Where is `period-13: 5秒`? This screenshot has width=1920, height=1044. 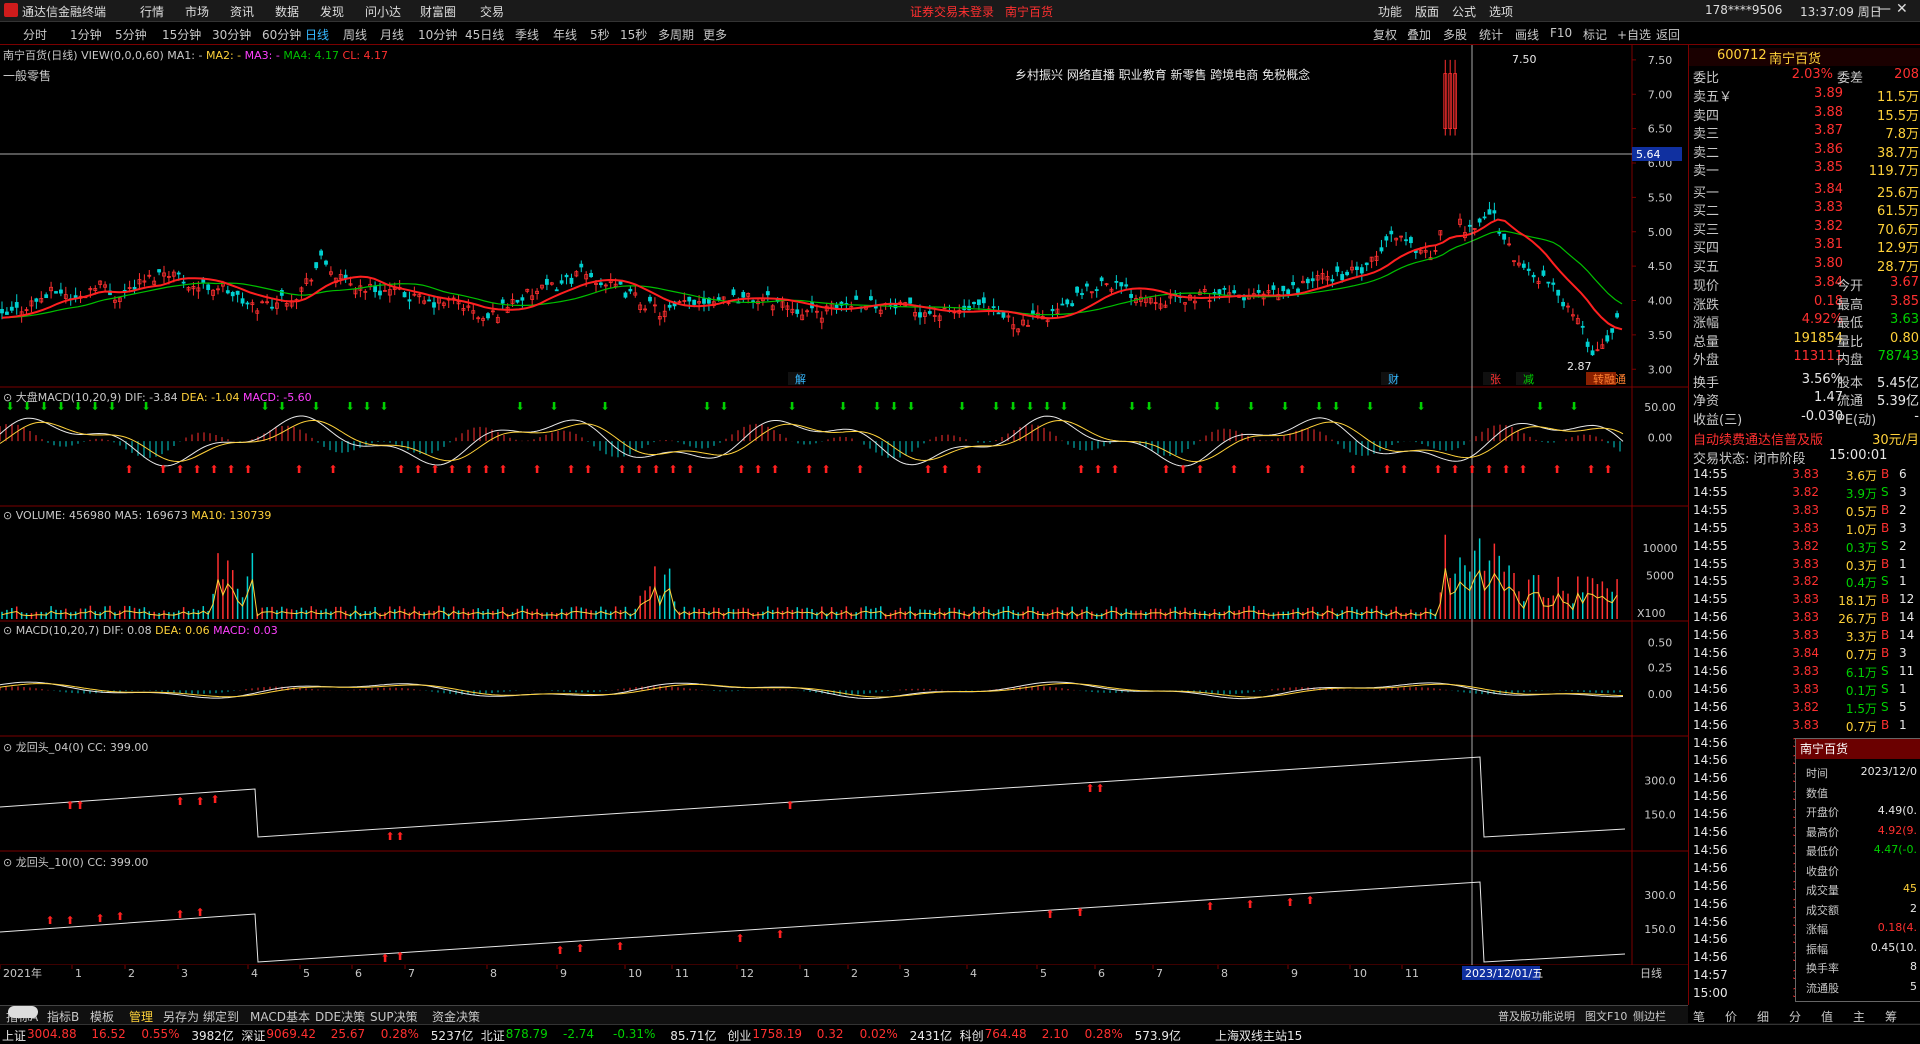
period-13: 5秒 is located at coordinates (600, 34).